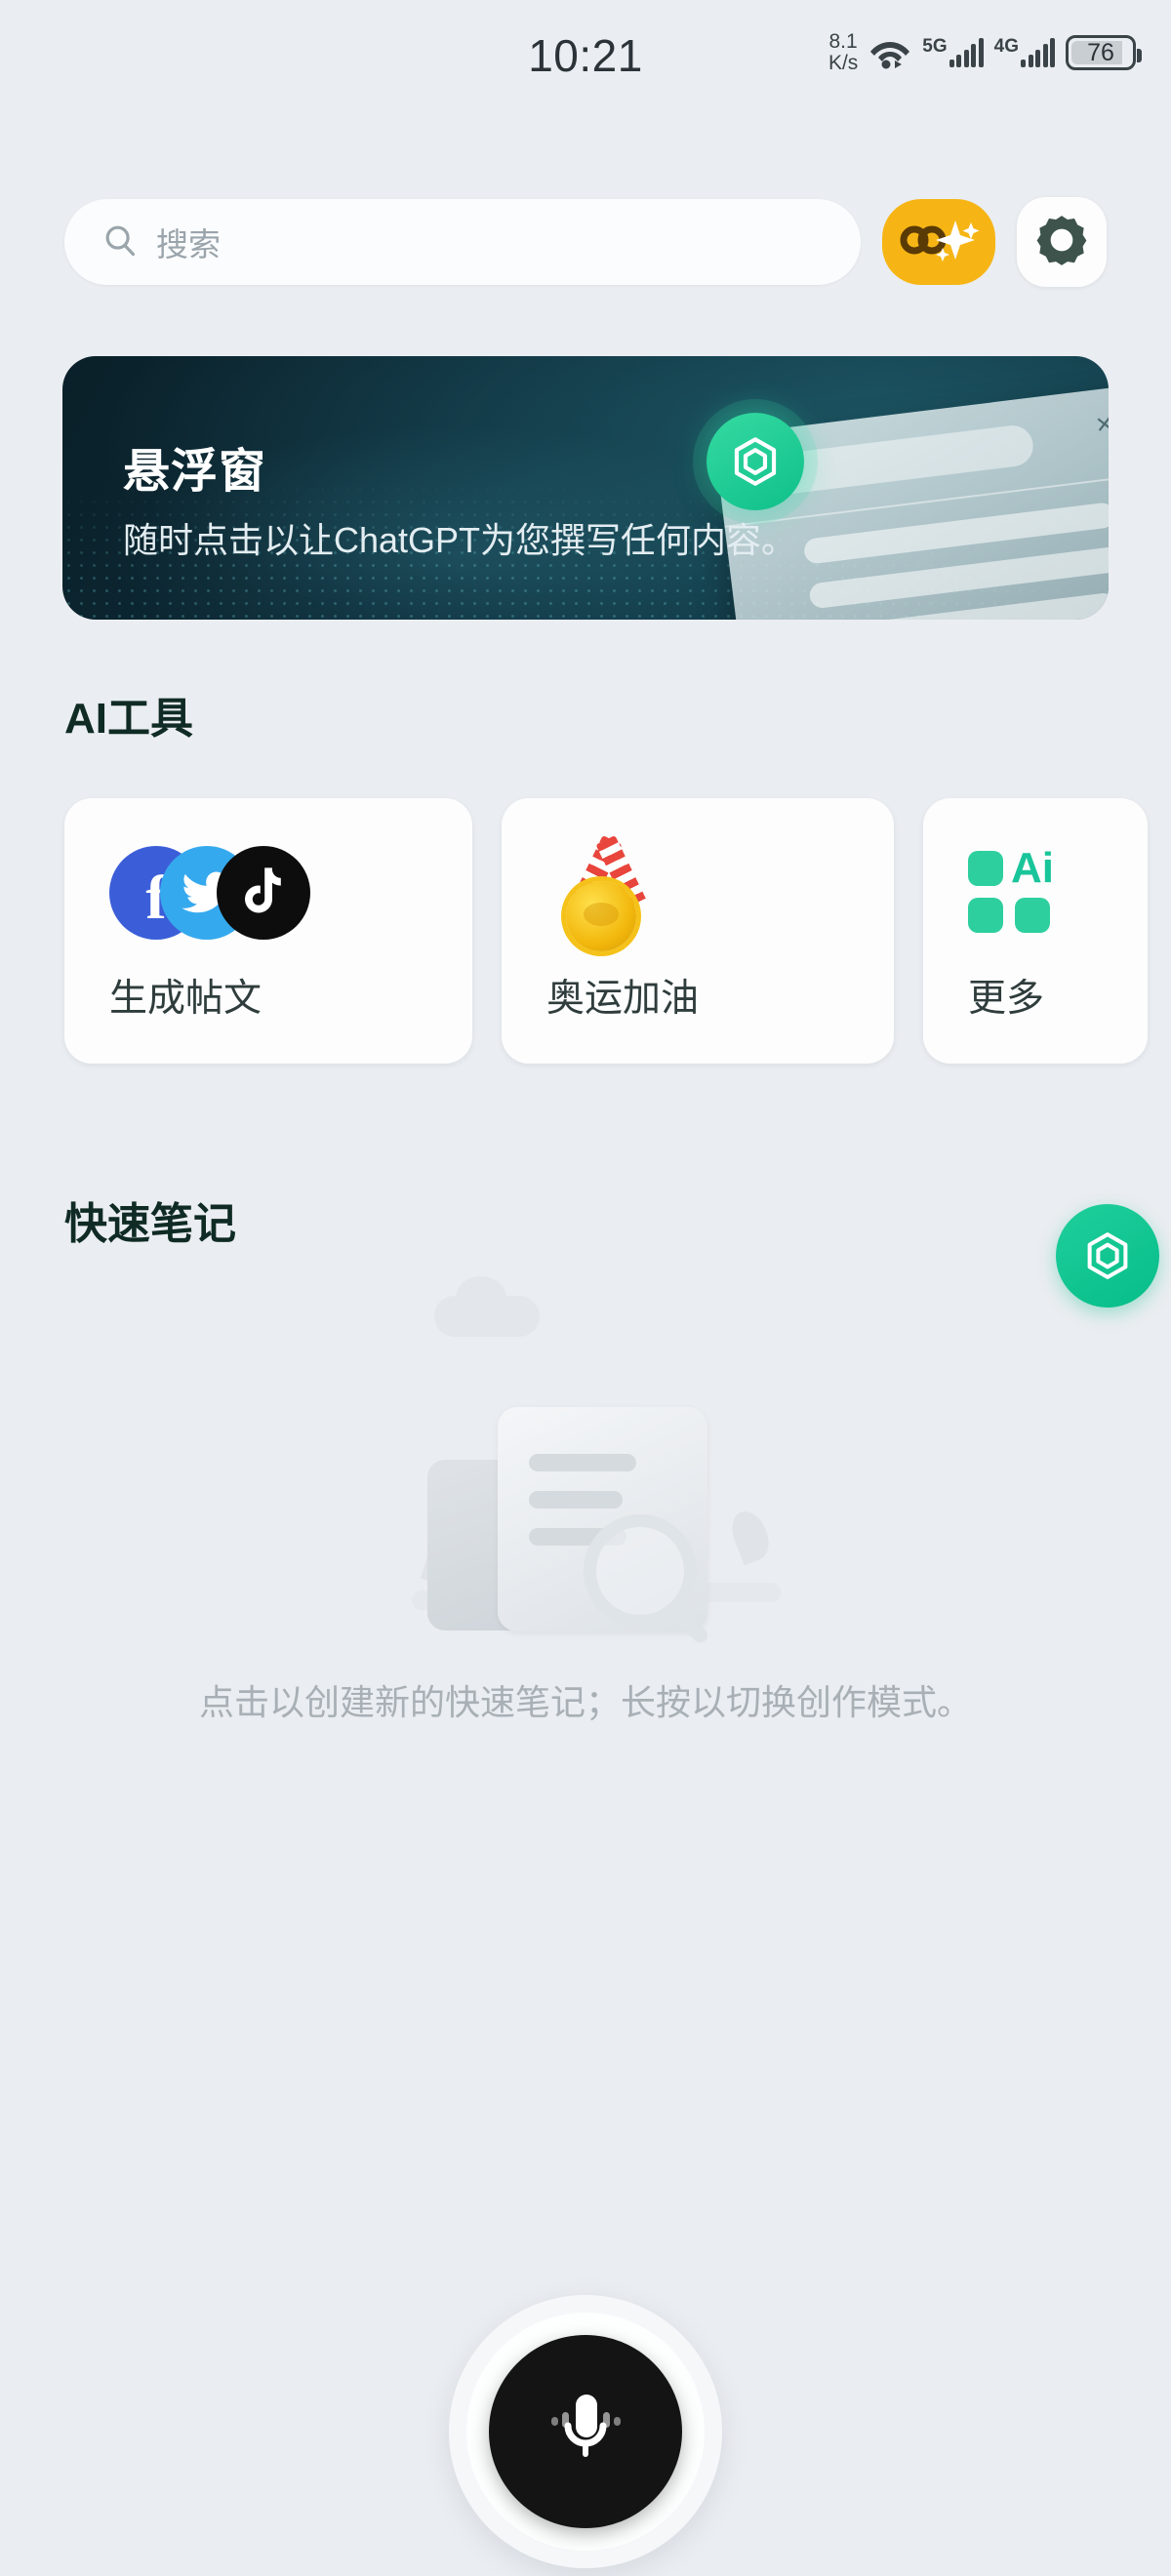  Describe the element at coordinates (1058, 892) in the screenshot. I see `ai-grid-icon: Ai` at that location.